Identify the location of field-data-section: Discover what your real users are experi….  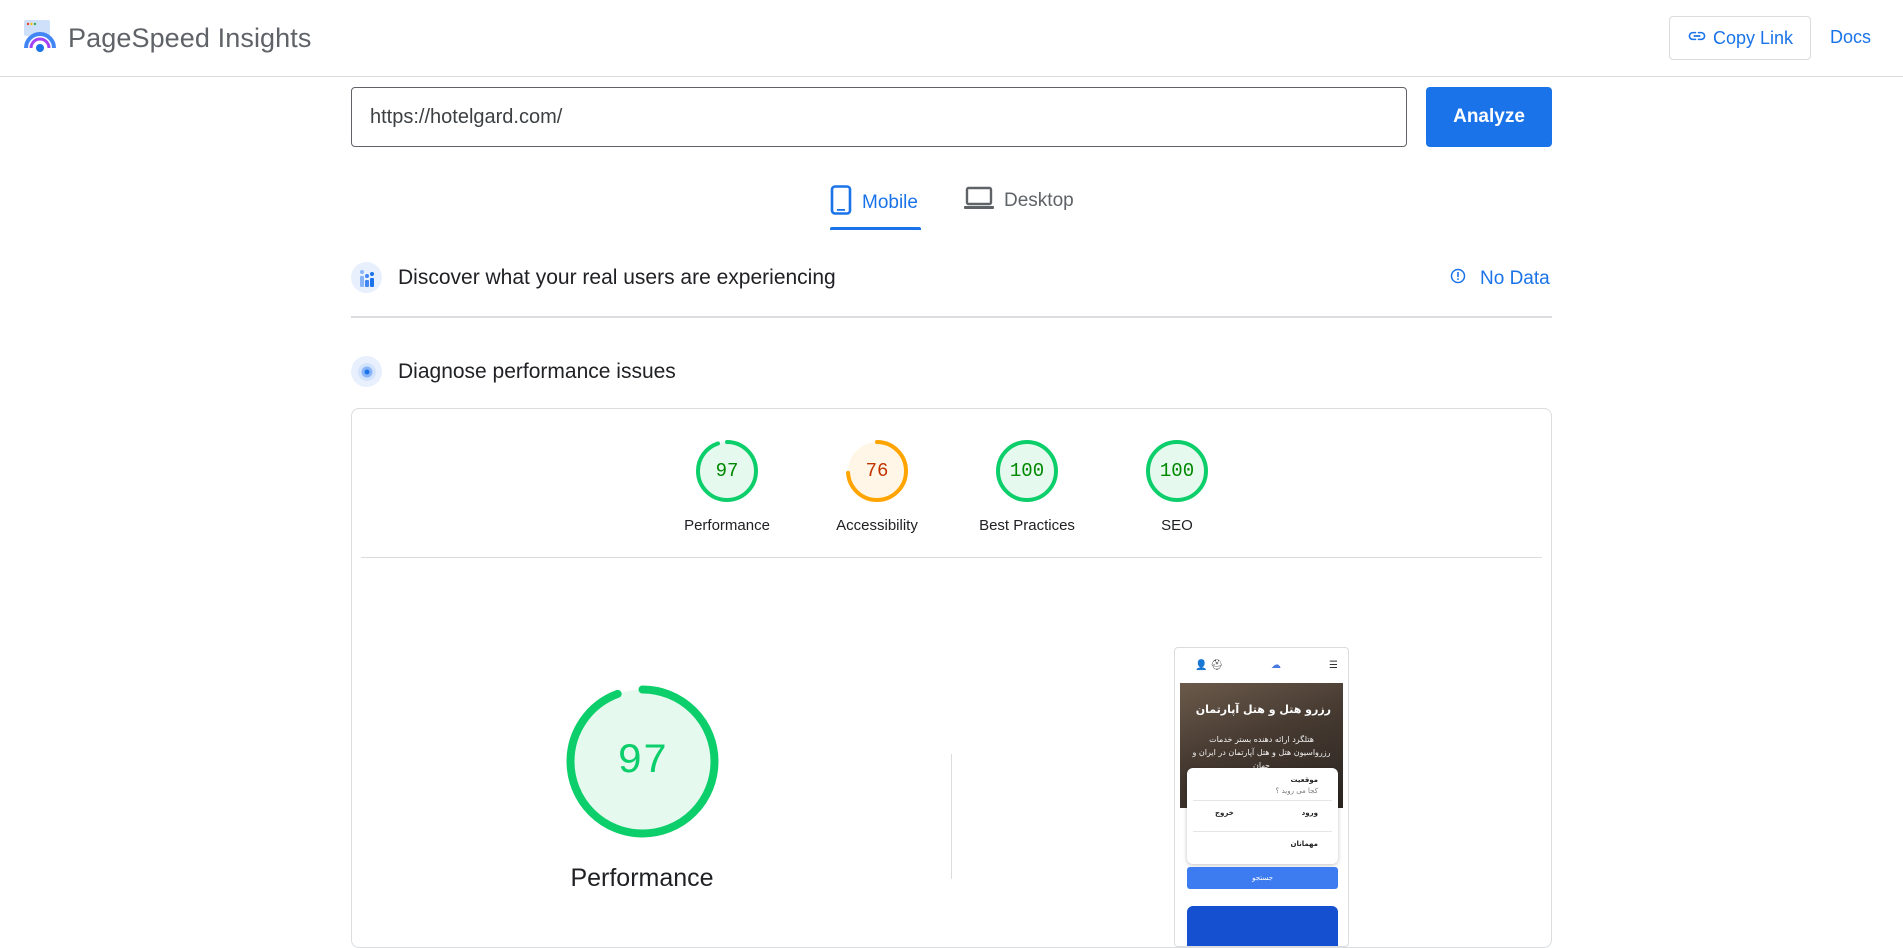
(593, 277).